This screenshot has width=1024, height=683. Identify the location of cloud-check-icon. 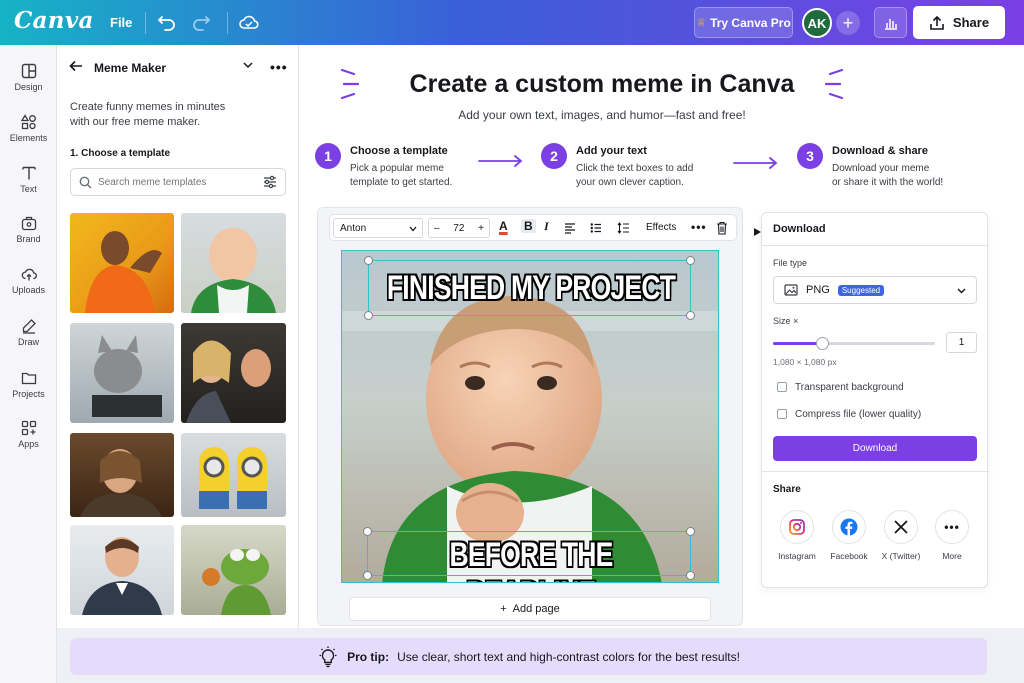
(249, 23).